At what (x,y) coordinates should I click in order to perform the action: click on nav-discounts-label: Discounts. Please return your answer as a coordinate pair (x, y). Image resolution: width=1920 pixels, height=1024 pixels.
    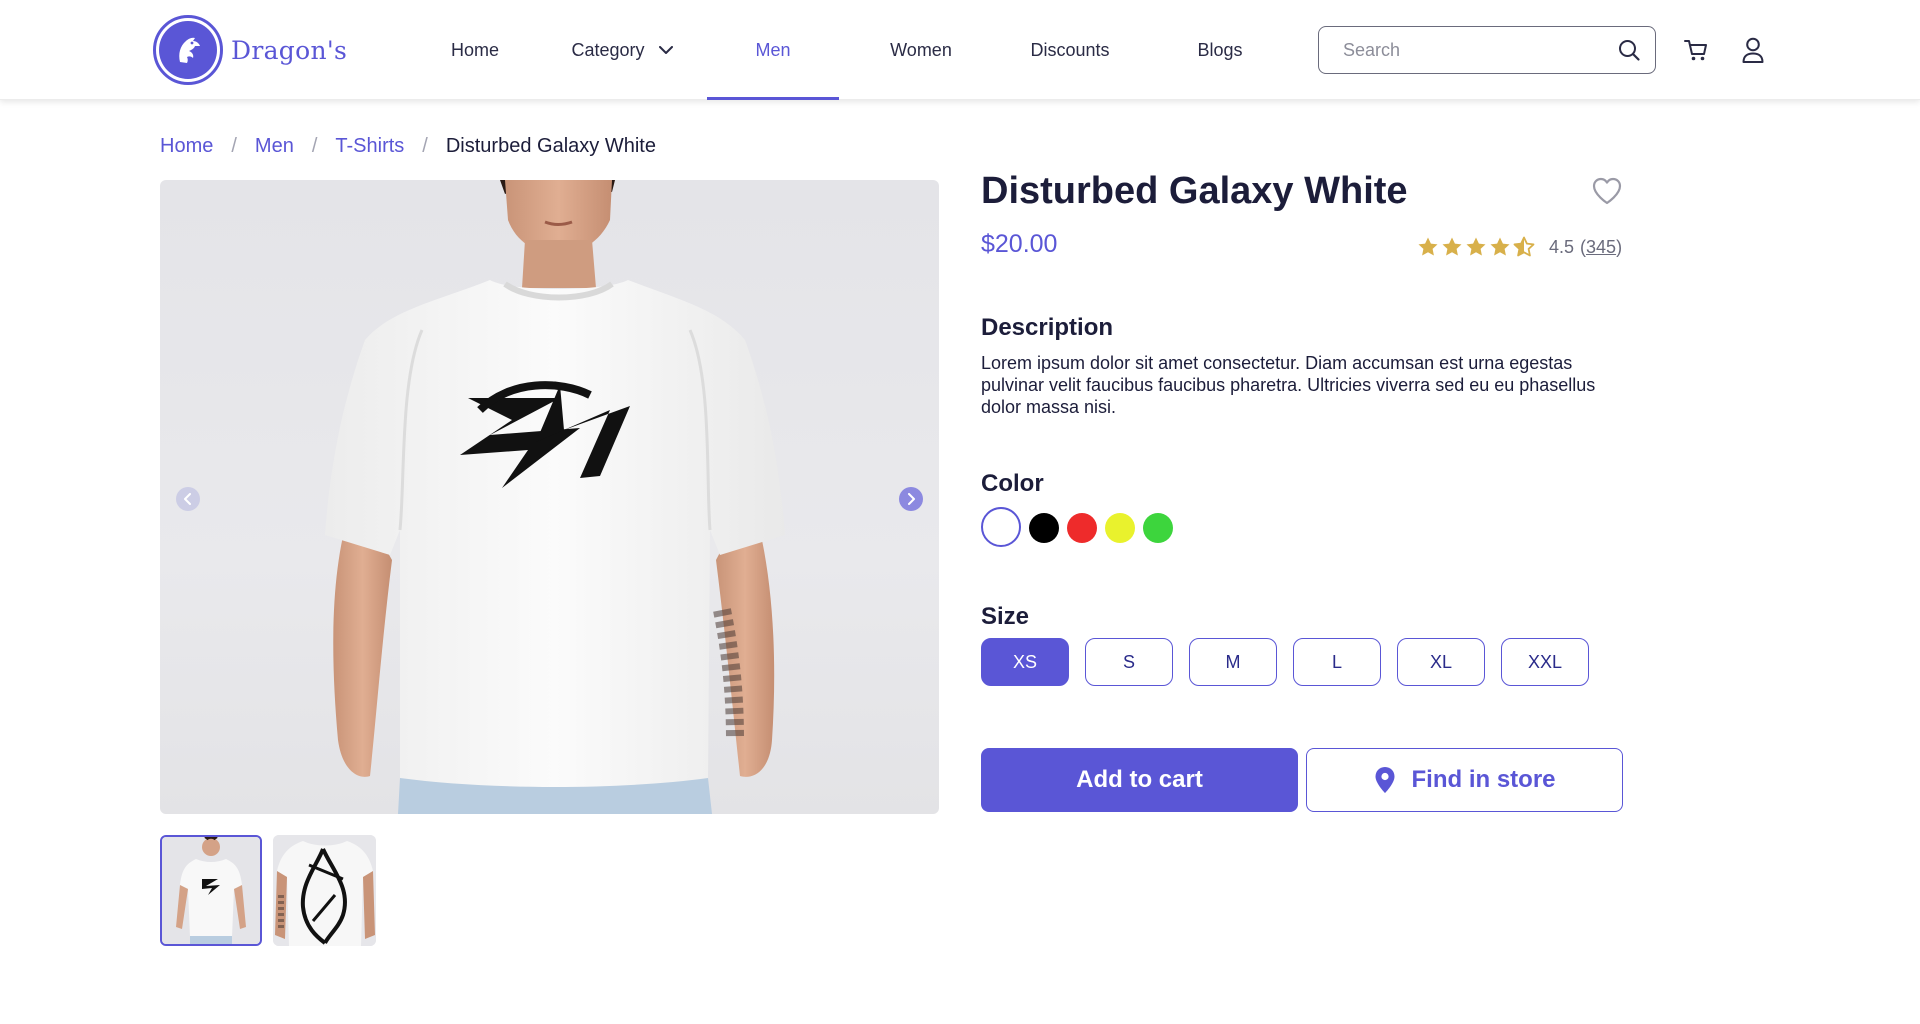
    Looking at the image, I should click on (1070, 49).